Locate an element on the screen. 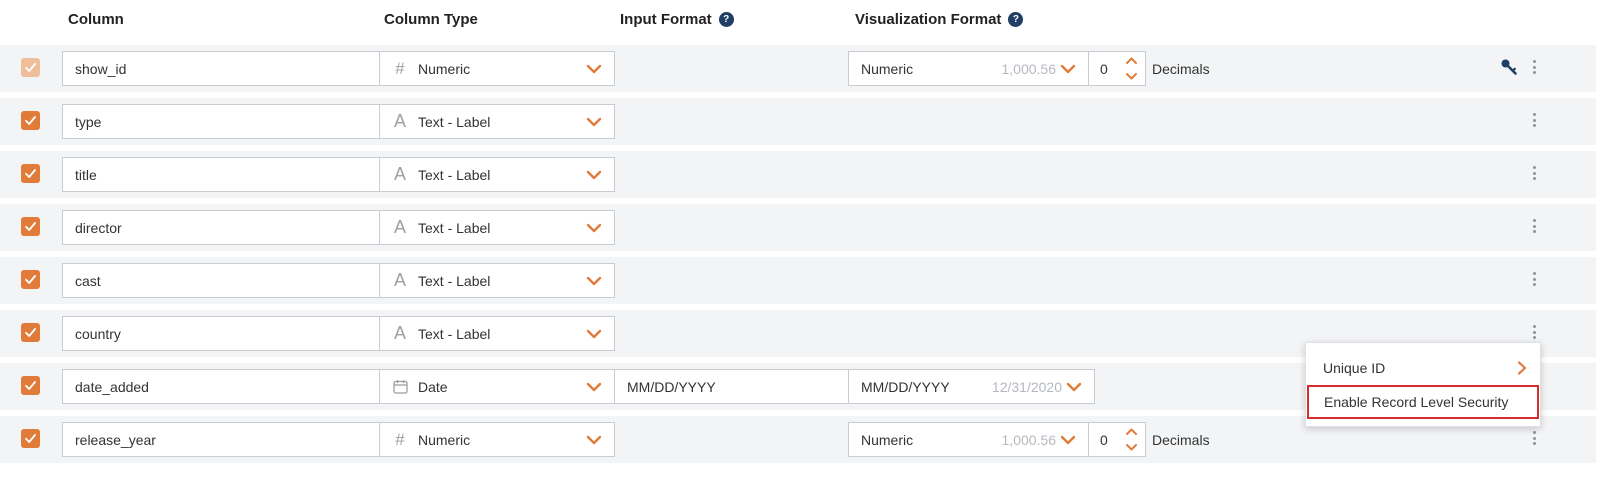 Image resolution: width=1600 pixels, height=478 pixels. visualization-format-sample: 1,000.56 is located at coordinates (1029, 440).